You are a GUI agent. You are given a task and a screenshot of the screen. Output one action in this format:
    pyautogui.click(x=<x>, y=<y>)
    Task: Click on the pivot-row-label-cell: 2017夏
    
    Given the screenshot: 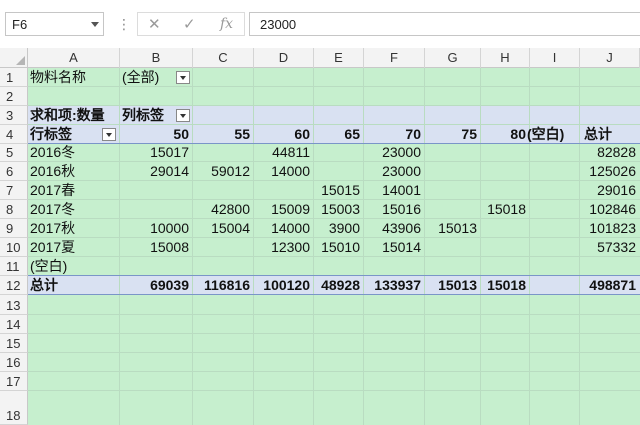 What is the action you would take?
    pyautogui.click(x=52, y=247)
    